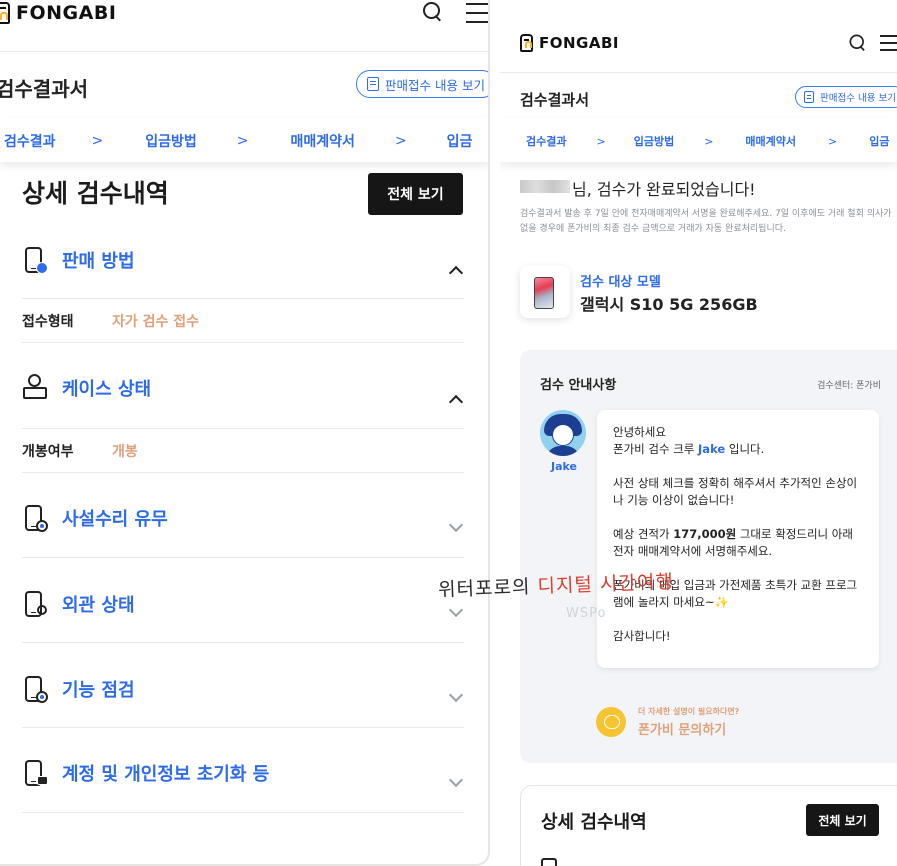  Describe the element at coordinates (35, 260) in the screenshot. I see `phone-check-icon` at that location.